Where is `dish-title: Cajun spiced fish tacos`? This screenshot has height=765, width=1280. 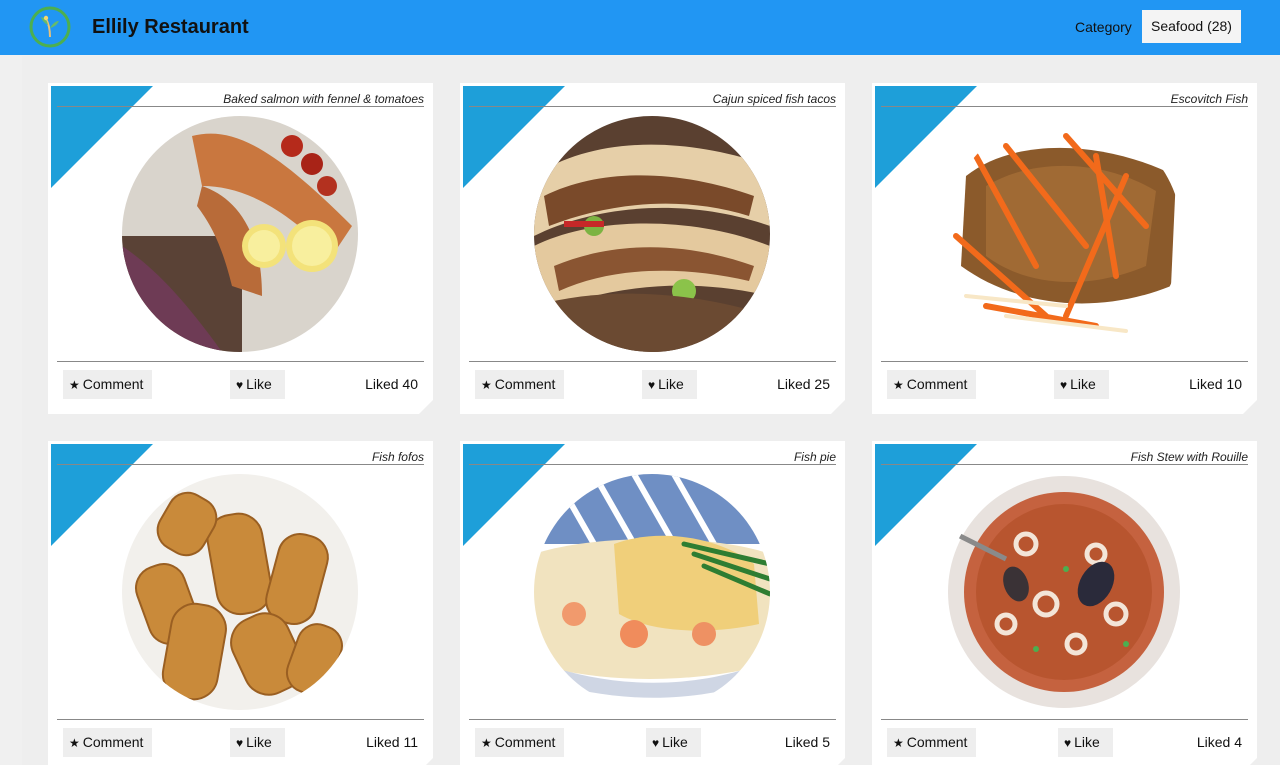 dish-title: Cajun spiced fish tacos is located at coordinates (774, 99).